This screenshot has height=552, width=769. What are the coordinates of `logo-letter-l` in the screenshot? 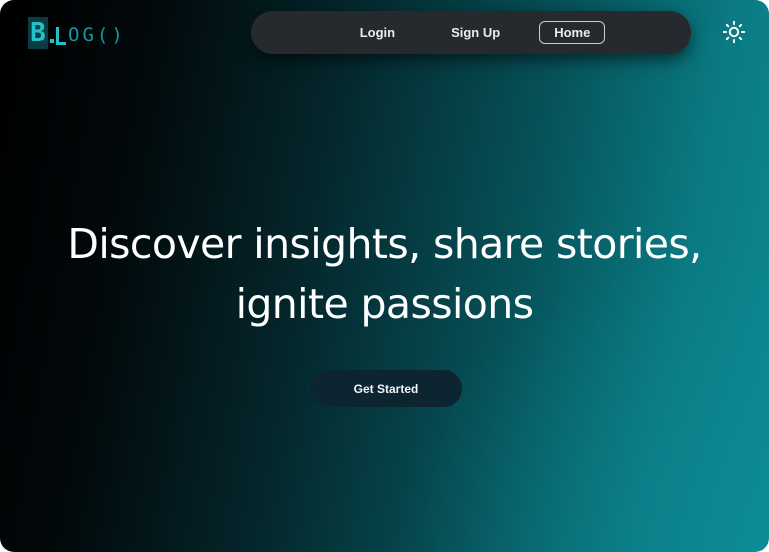 It's located at (61, 36).